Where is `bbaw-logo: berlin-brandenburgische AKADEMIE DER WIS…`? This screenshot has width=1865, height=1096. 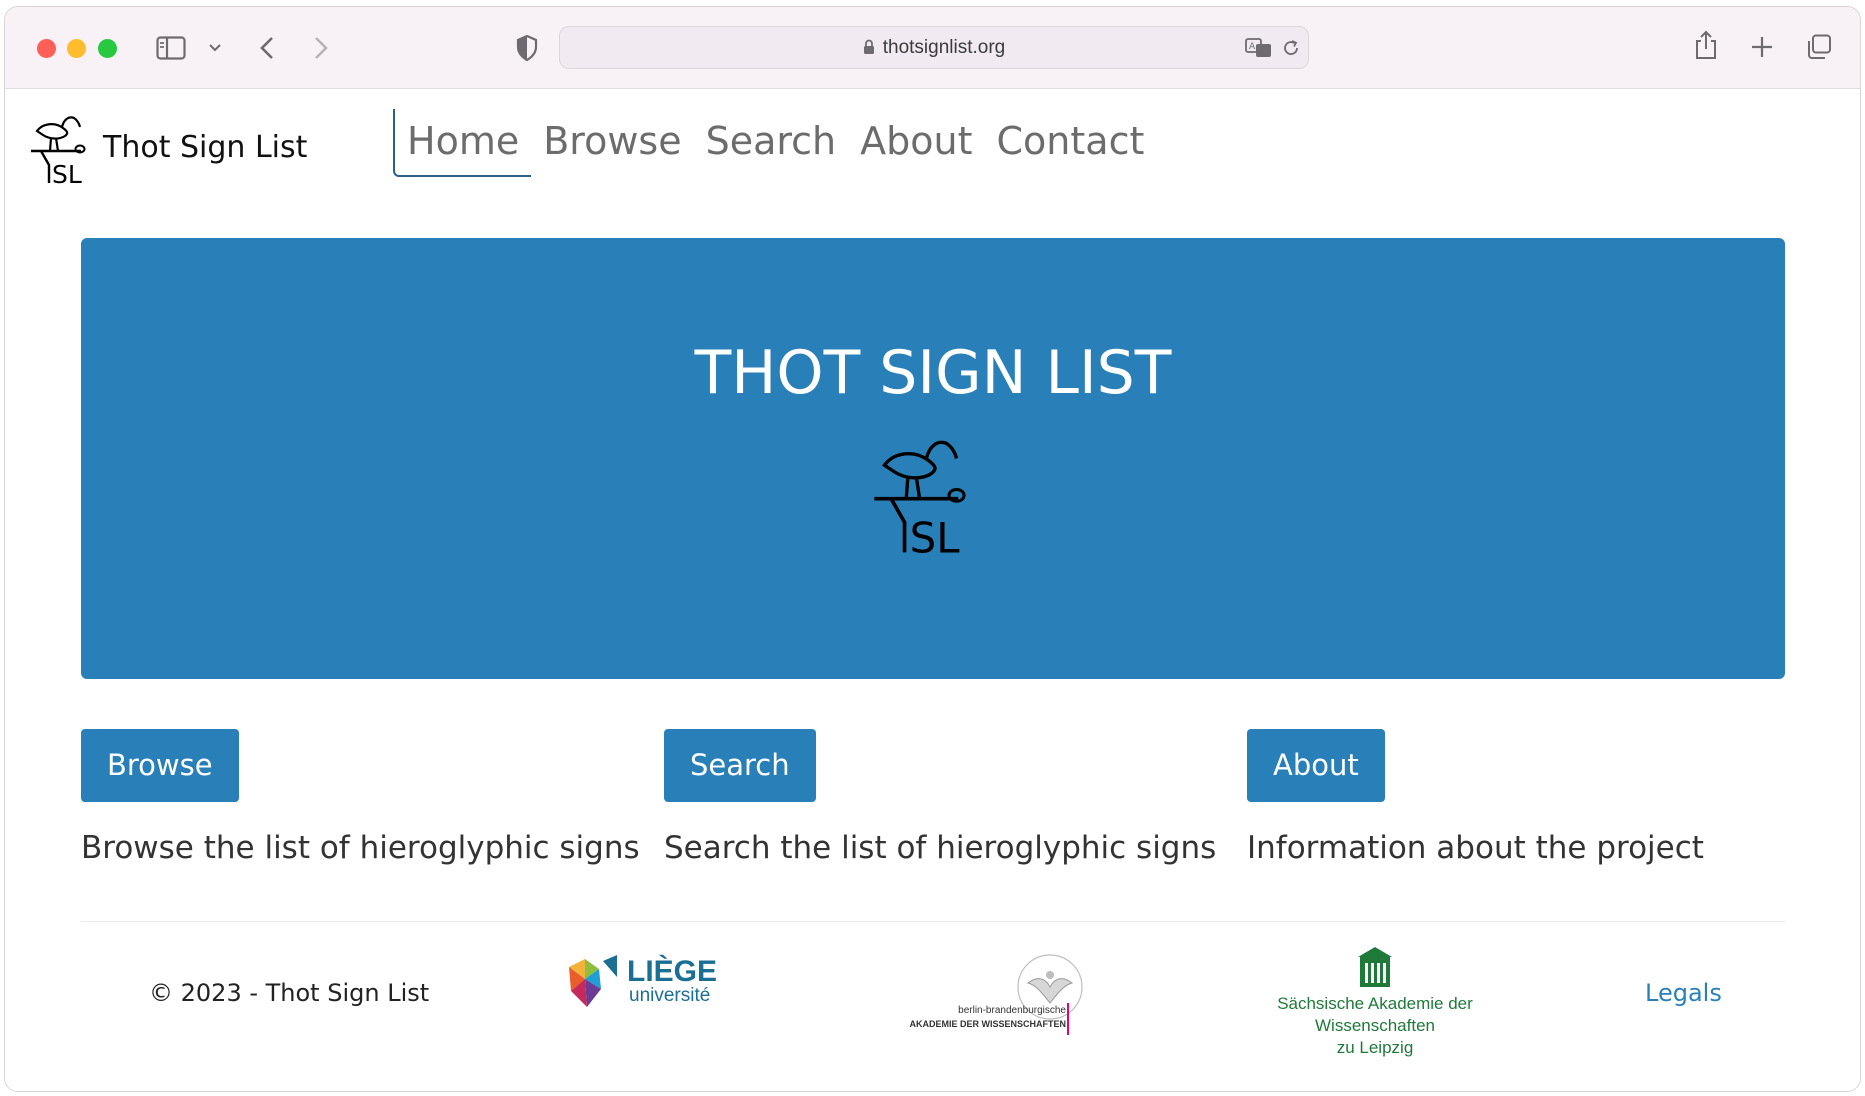
bbaw-logo: berlin-brandenburgische AKADEMIE DER WIS… is located at coordinates (990, 997).